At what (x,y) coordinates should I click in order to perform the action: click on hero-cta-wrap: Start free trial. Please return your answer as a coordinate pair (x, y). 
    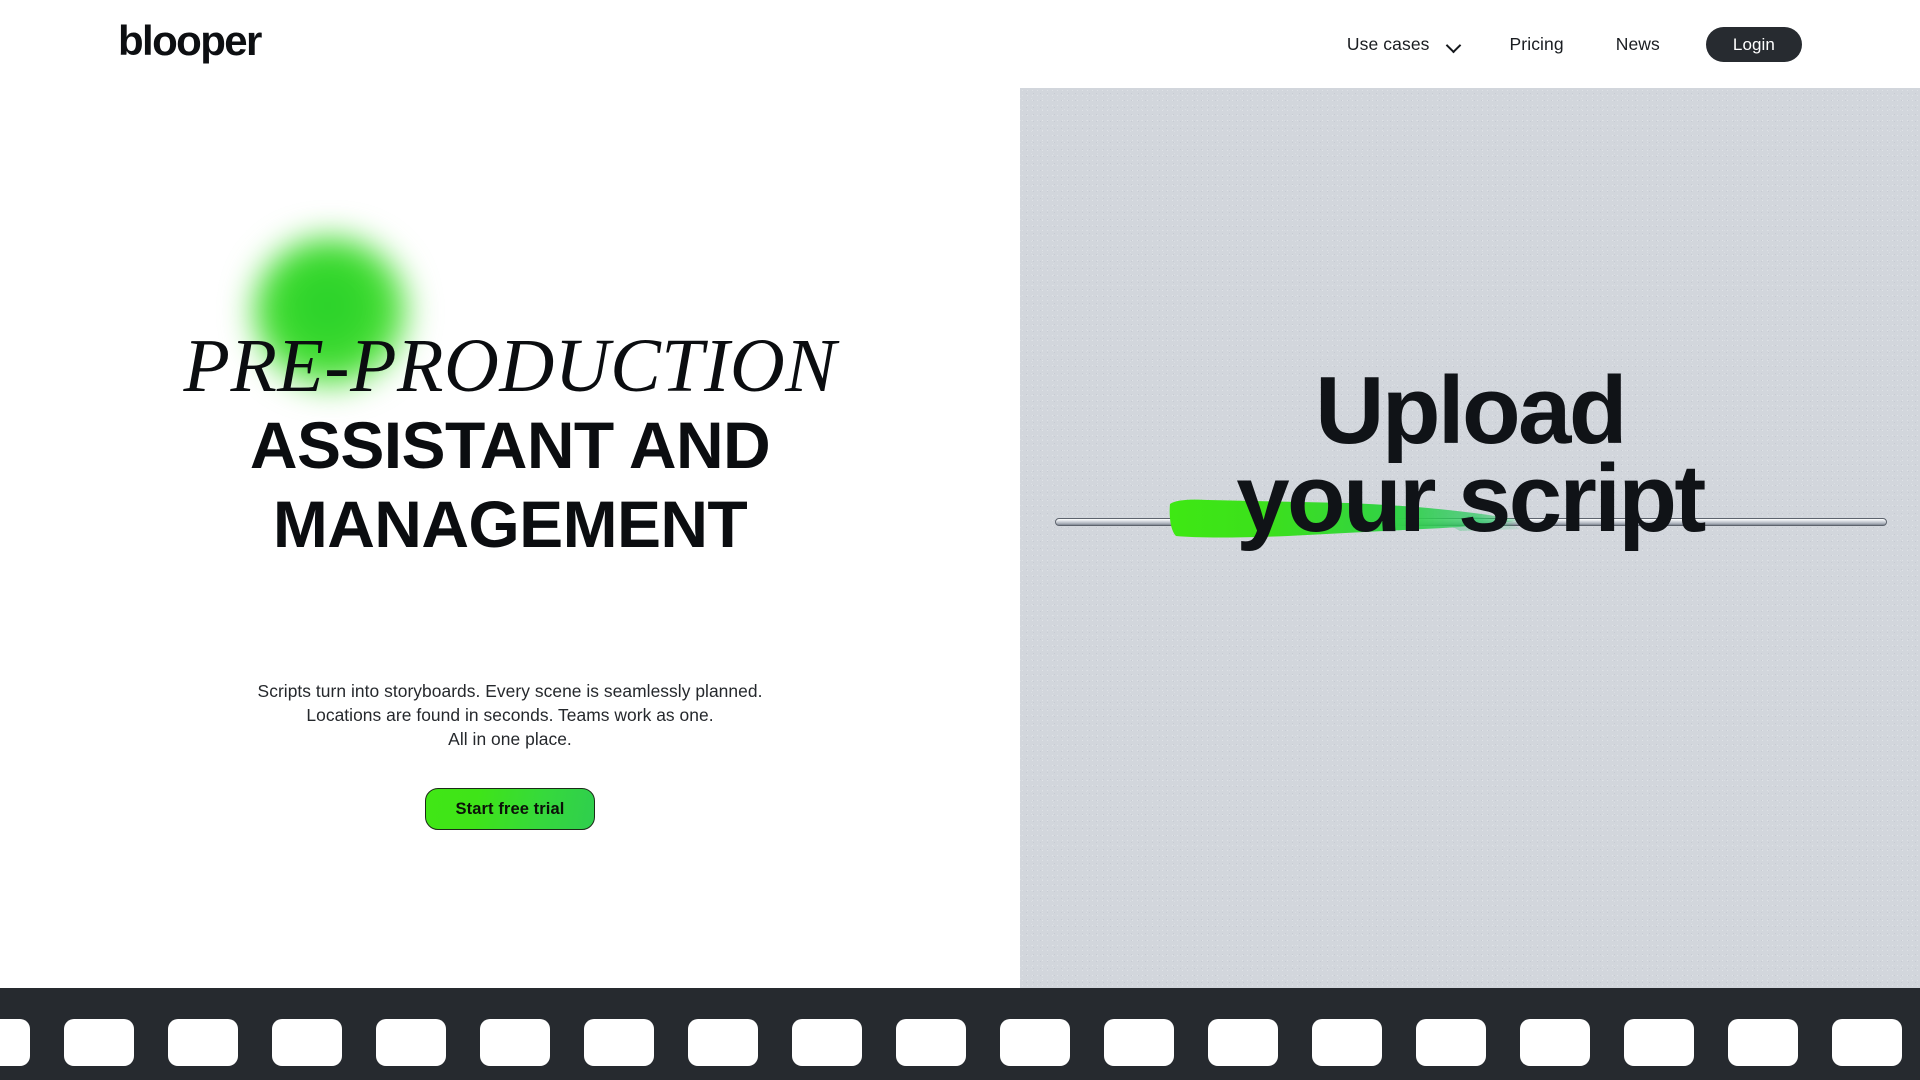
    Looking at the image, I should click on (510, 809).